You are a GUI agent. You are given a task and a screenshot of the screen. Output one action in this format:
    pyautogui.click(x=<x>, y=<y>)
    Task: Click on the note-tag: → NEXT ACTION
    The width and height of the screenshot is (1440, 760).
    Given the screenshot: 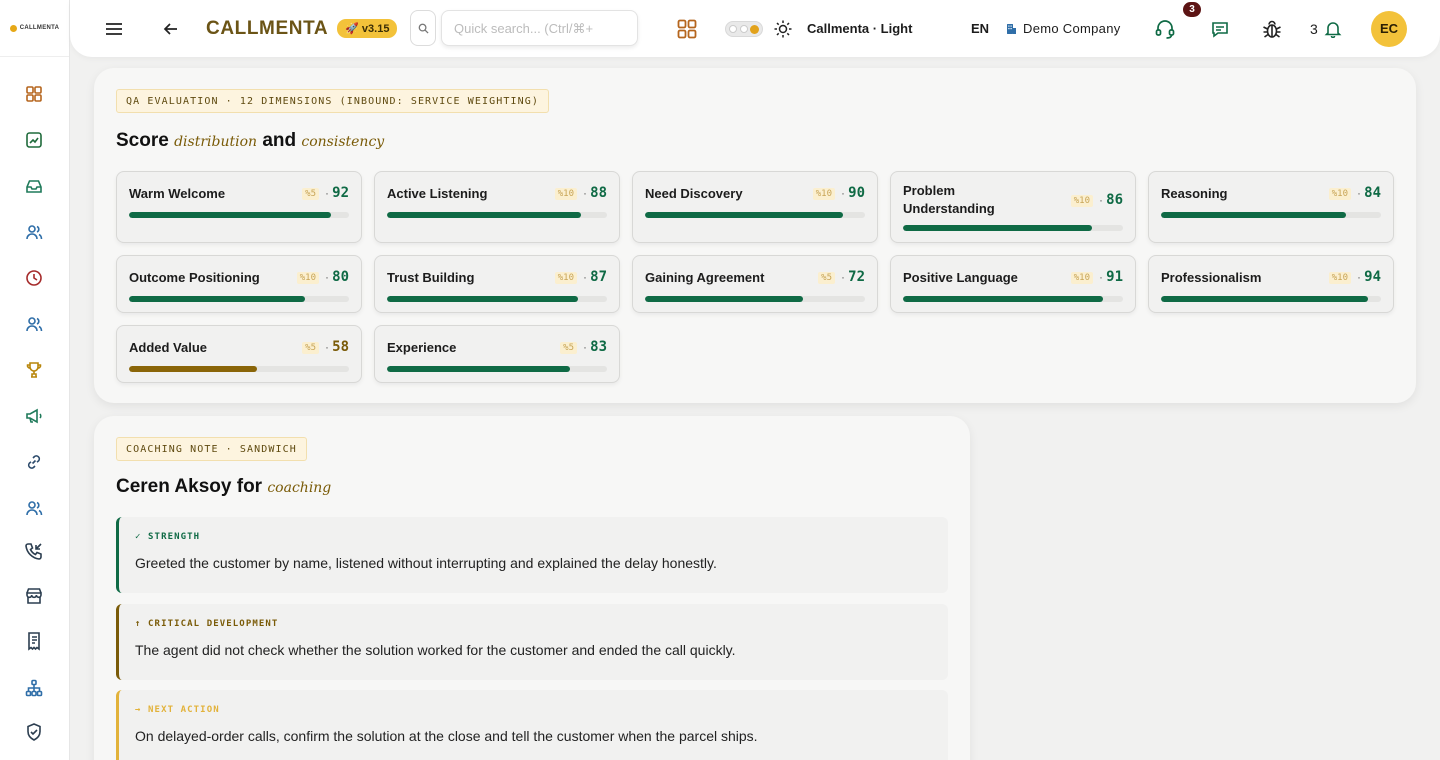 What is the action you would take?
    pyautogui.click(x=177, y=710)
    